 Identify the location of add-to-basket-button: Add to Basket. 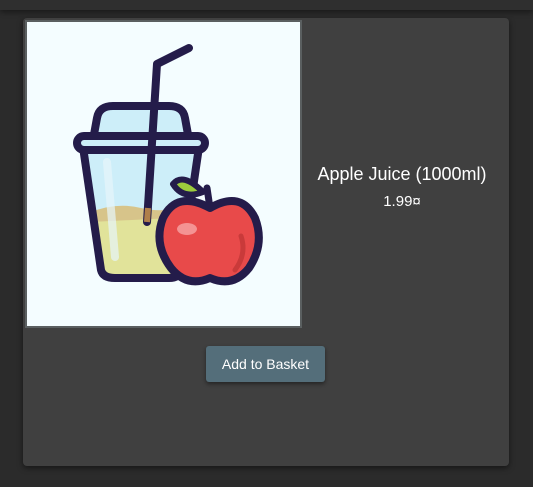
(265, 364).